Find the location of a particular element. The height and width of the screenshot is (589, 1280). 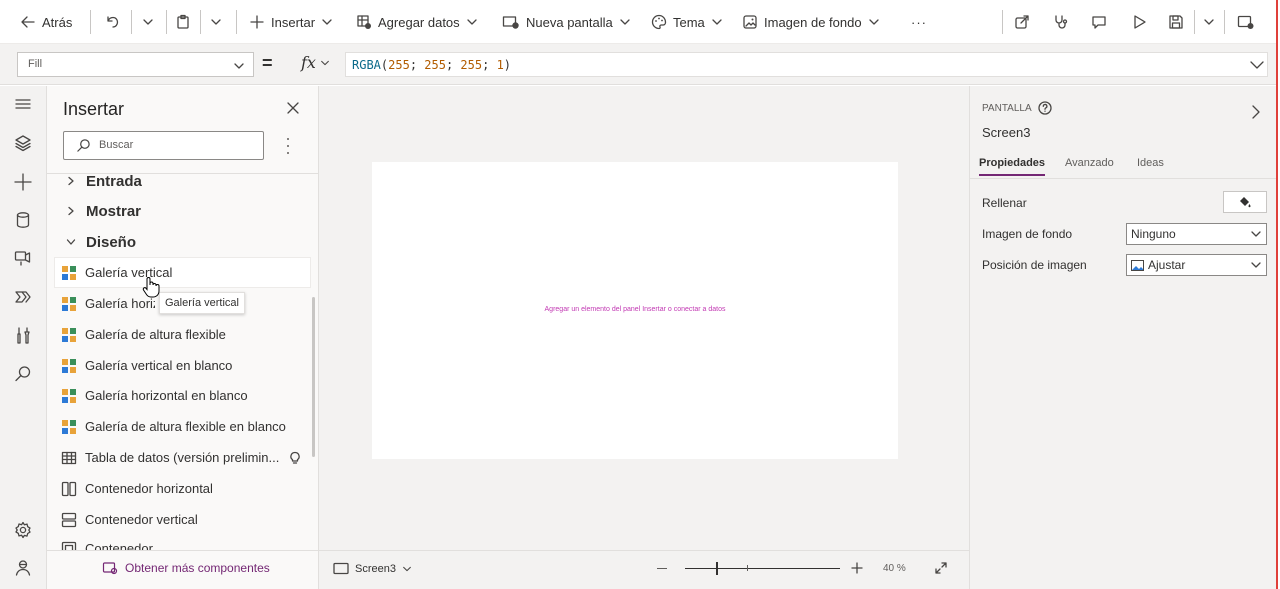

zoom-in-icon is located at coordinates (857, 568).